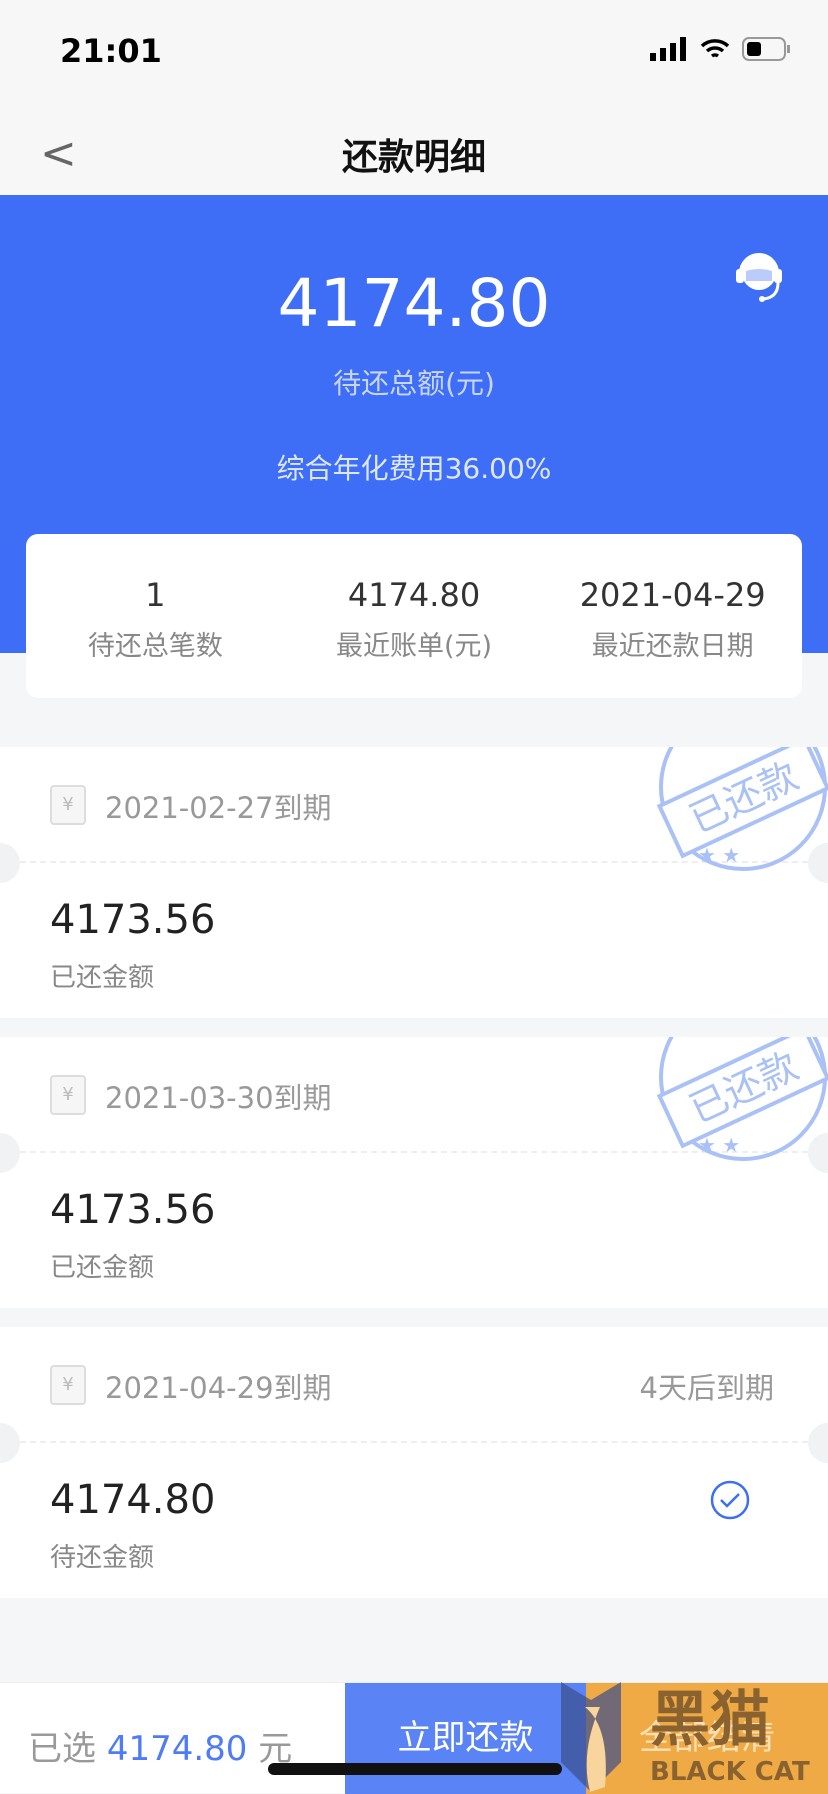  What do you see at coordinates (413, 157) in the screenshot?
I see `page-title: 还款明细` at bounding box center [413, 157].